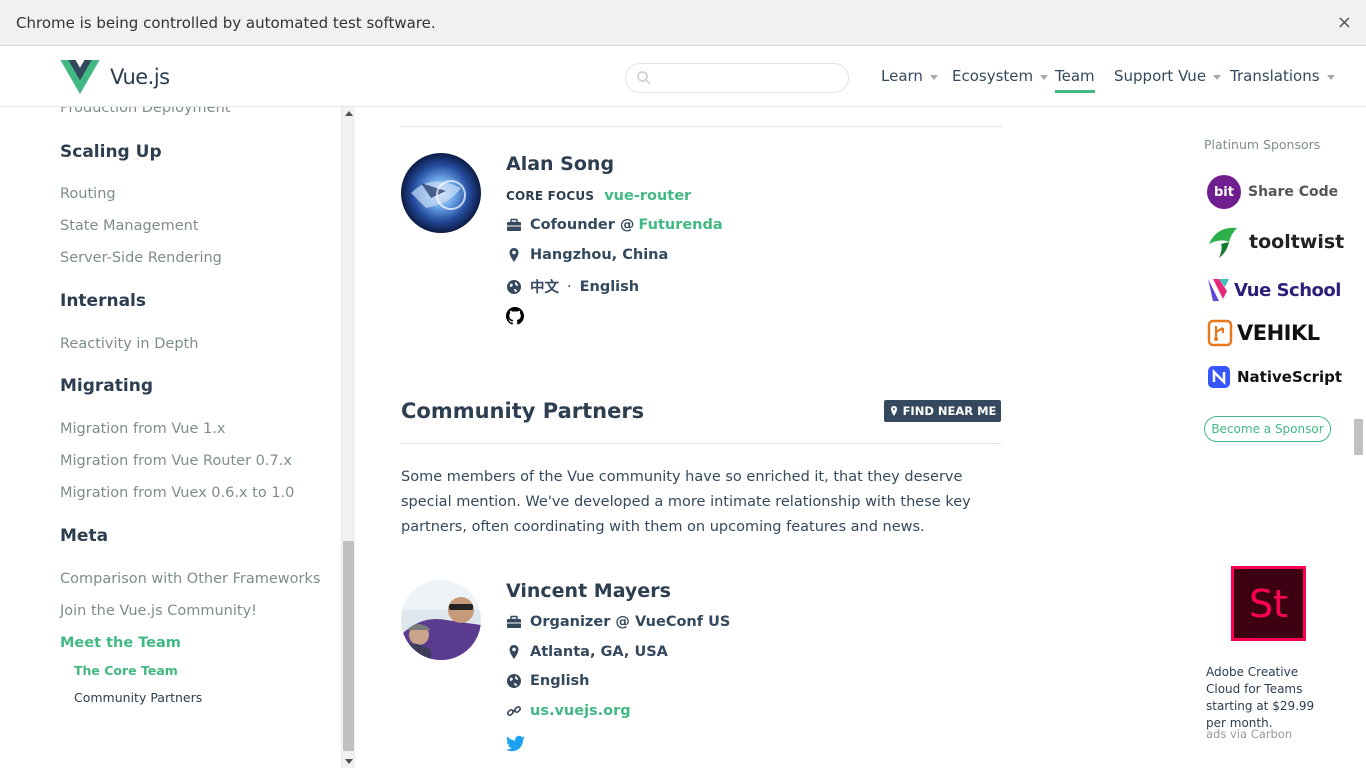  I want to click on tooltwist-logo-icon, so click(1223, 242).